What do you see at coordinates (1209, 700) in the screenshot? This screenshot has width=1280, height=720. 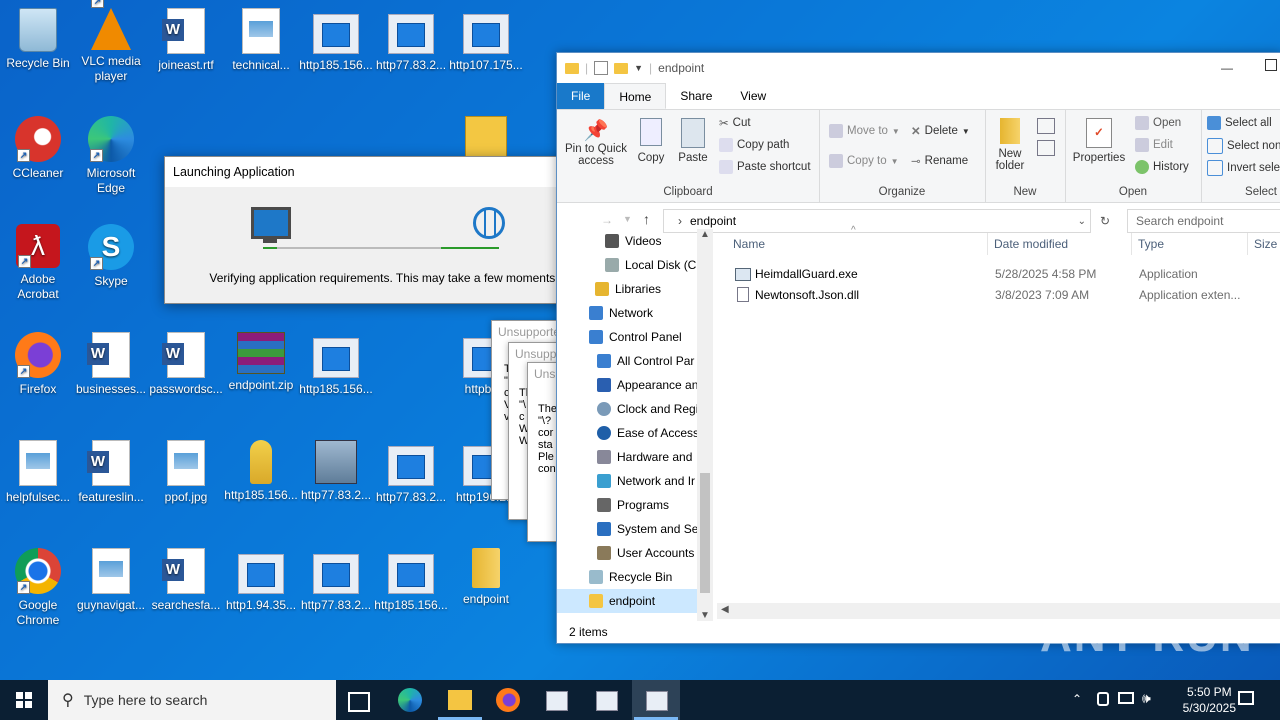 I see `taskbar-clock: 5:50 PM 5/30/2025` at bounding box center [1209, 700].